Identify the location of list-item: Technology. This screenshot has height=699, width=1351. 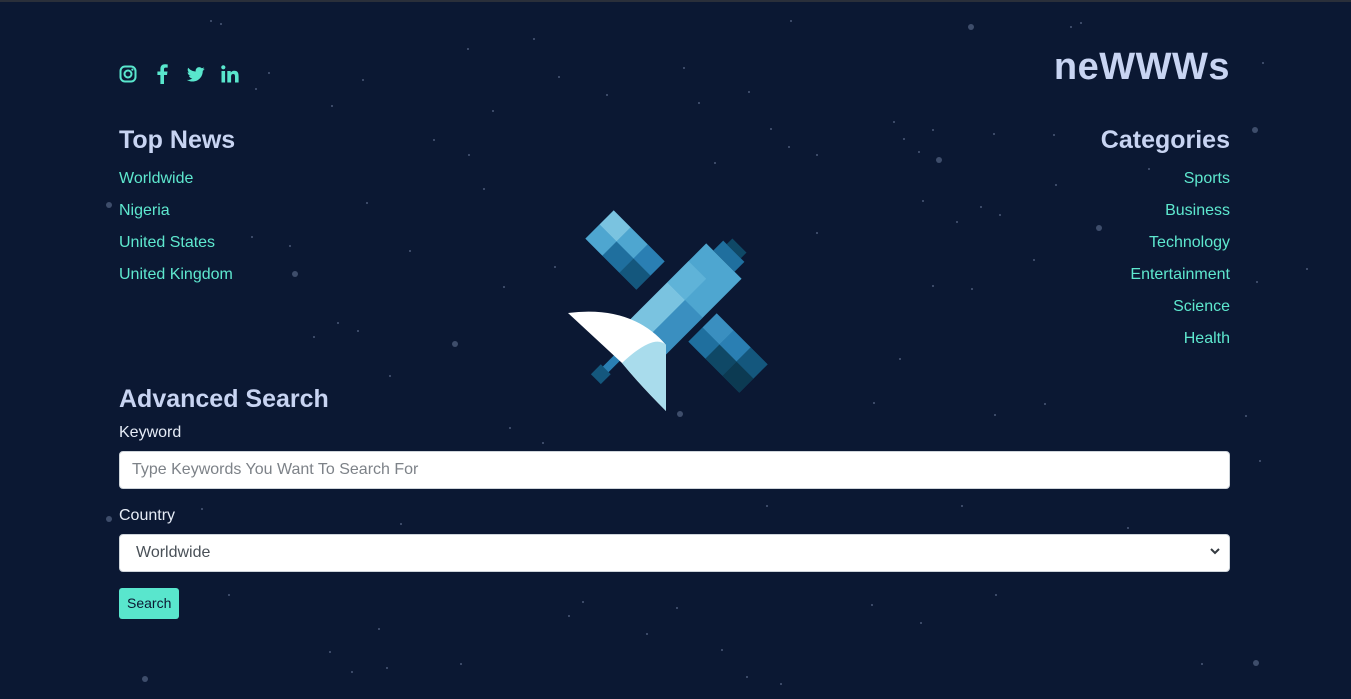
(1165, 243).